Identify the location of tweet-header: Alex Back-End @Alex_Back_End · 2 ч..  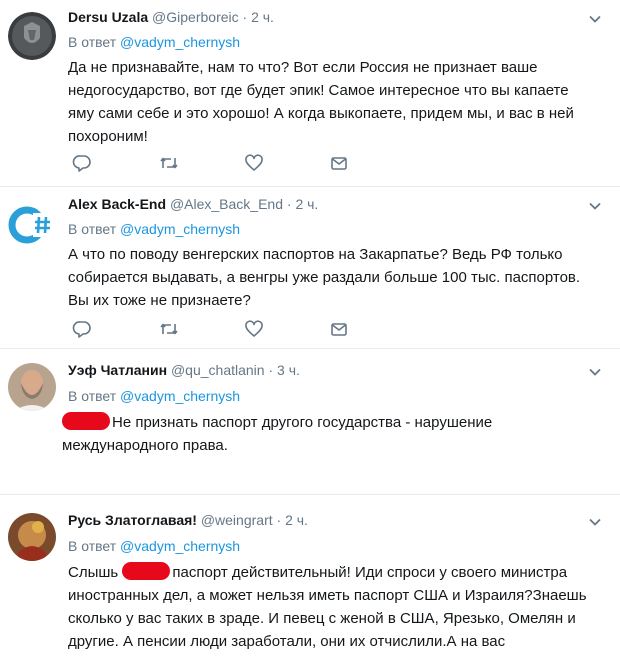
(193, 204).